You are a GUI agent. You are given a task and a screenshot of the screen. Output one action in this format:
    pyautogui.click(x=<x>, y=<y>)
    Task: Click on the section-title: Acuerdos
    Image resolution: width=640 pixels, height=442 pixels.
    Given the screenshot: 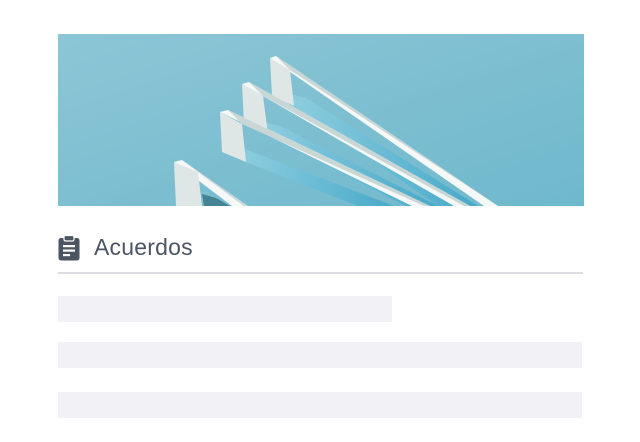 What is the action you would take?
    pyautogui.click(x=143, y=247)
    